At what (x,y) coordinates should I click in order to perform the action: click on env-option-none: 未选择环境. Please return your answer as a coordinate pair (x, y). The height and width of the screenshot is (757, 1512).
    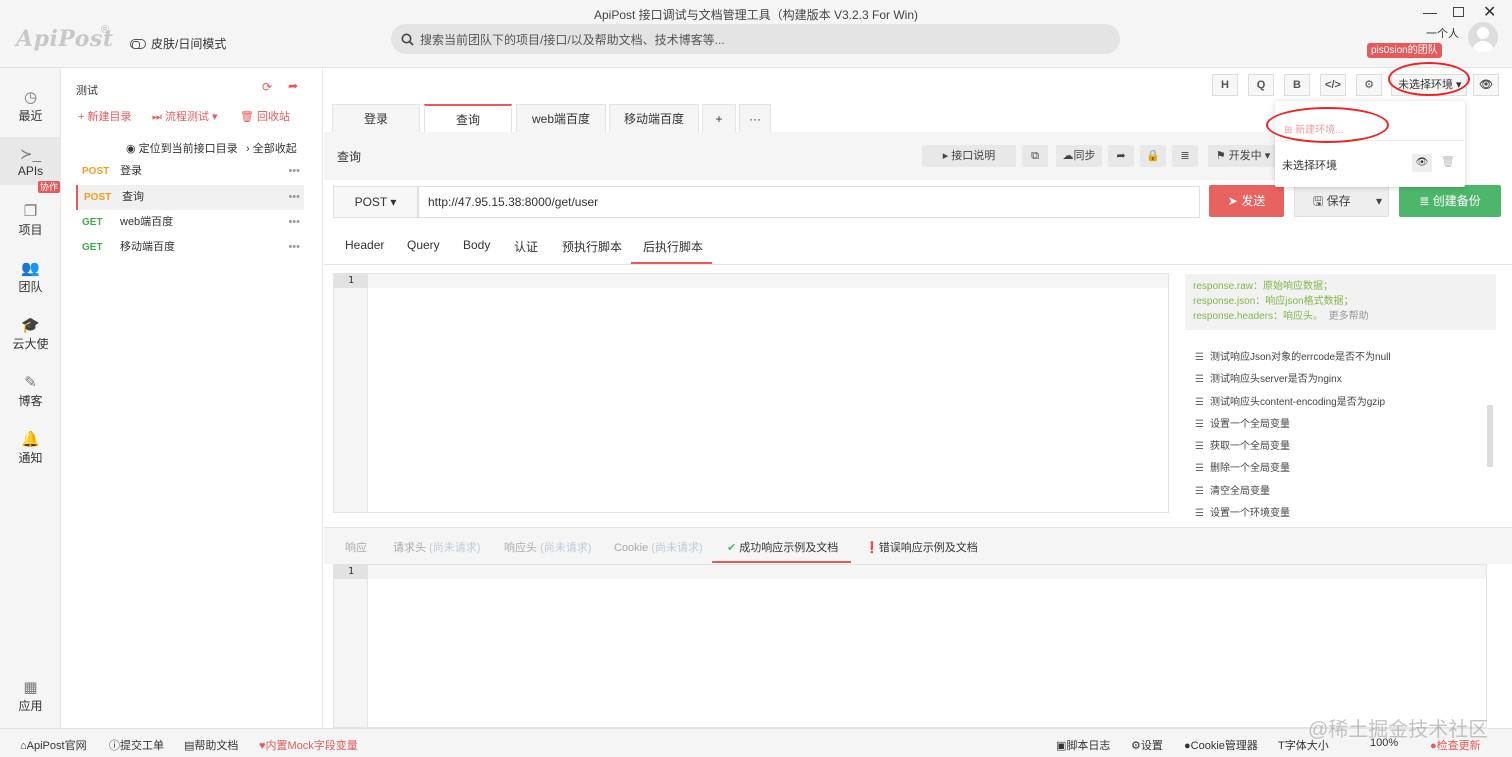
    Looking at the image, I should click on (1309, 165).